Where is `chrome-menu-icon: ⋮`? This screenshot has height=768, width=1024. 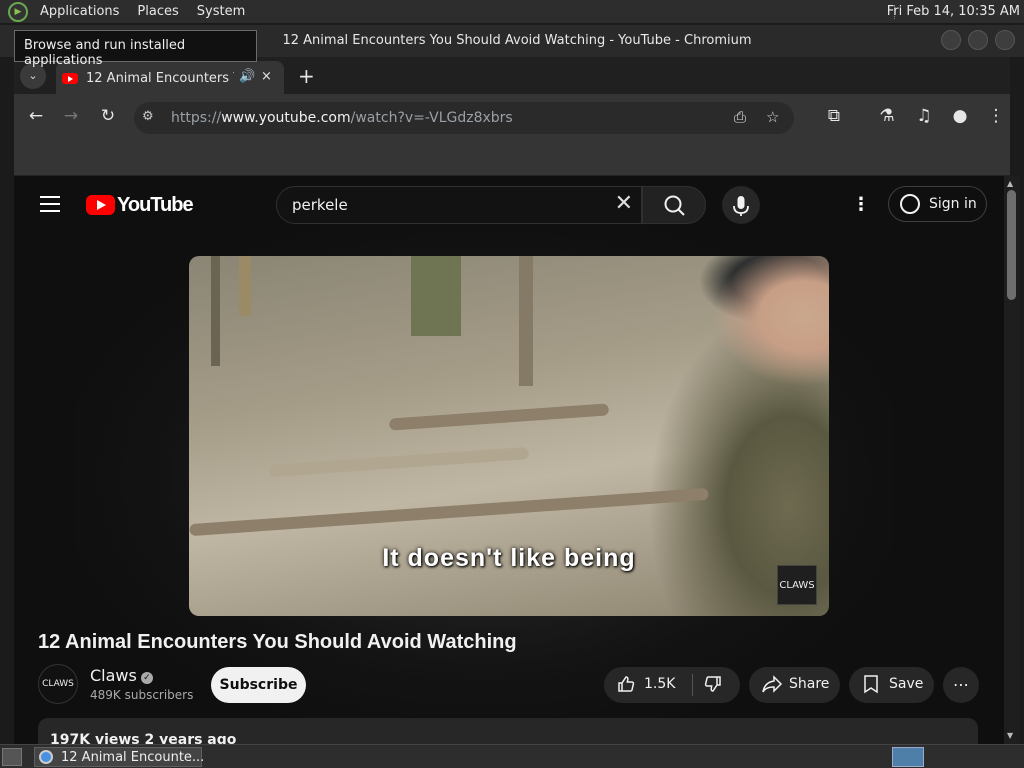 chrome-menu-icon: ⋮ is located at coordinates (996, 116).